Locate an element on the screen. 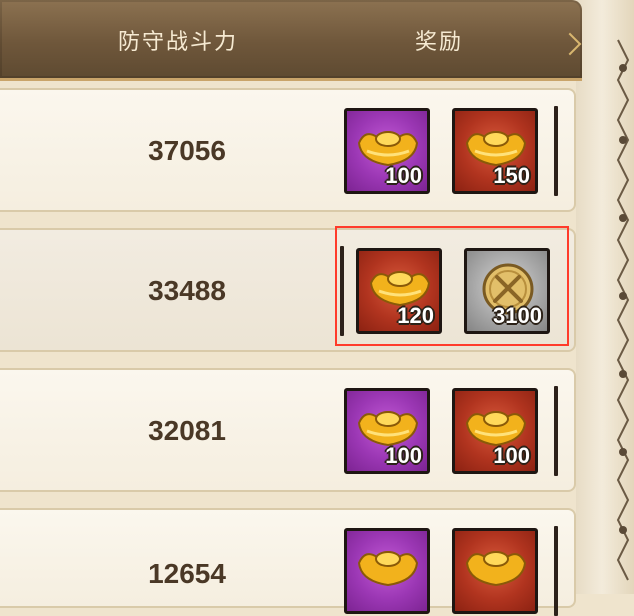  defense-power-value: 32081 is located at coordinates (187, 430).